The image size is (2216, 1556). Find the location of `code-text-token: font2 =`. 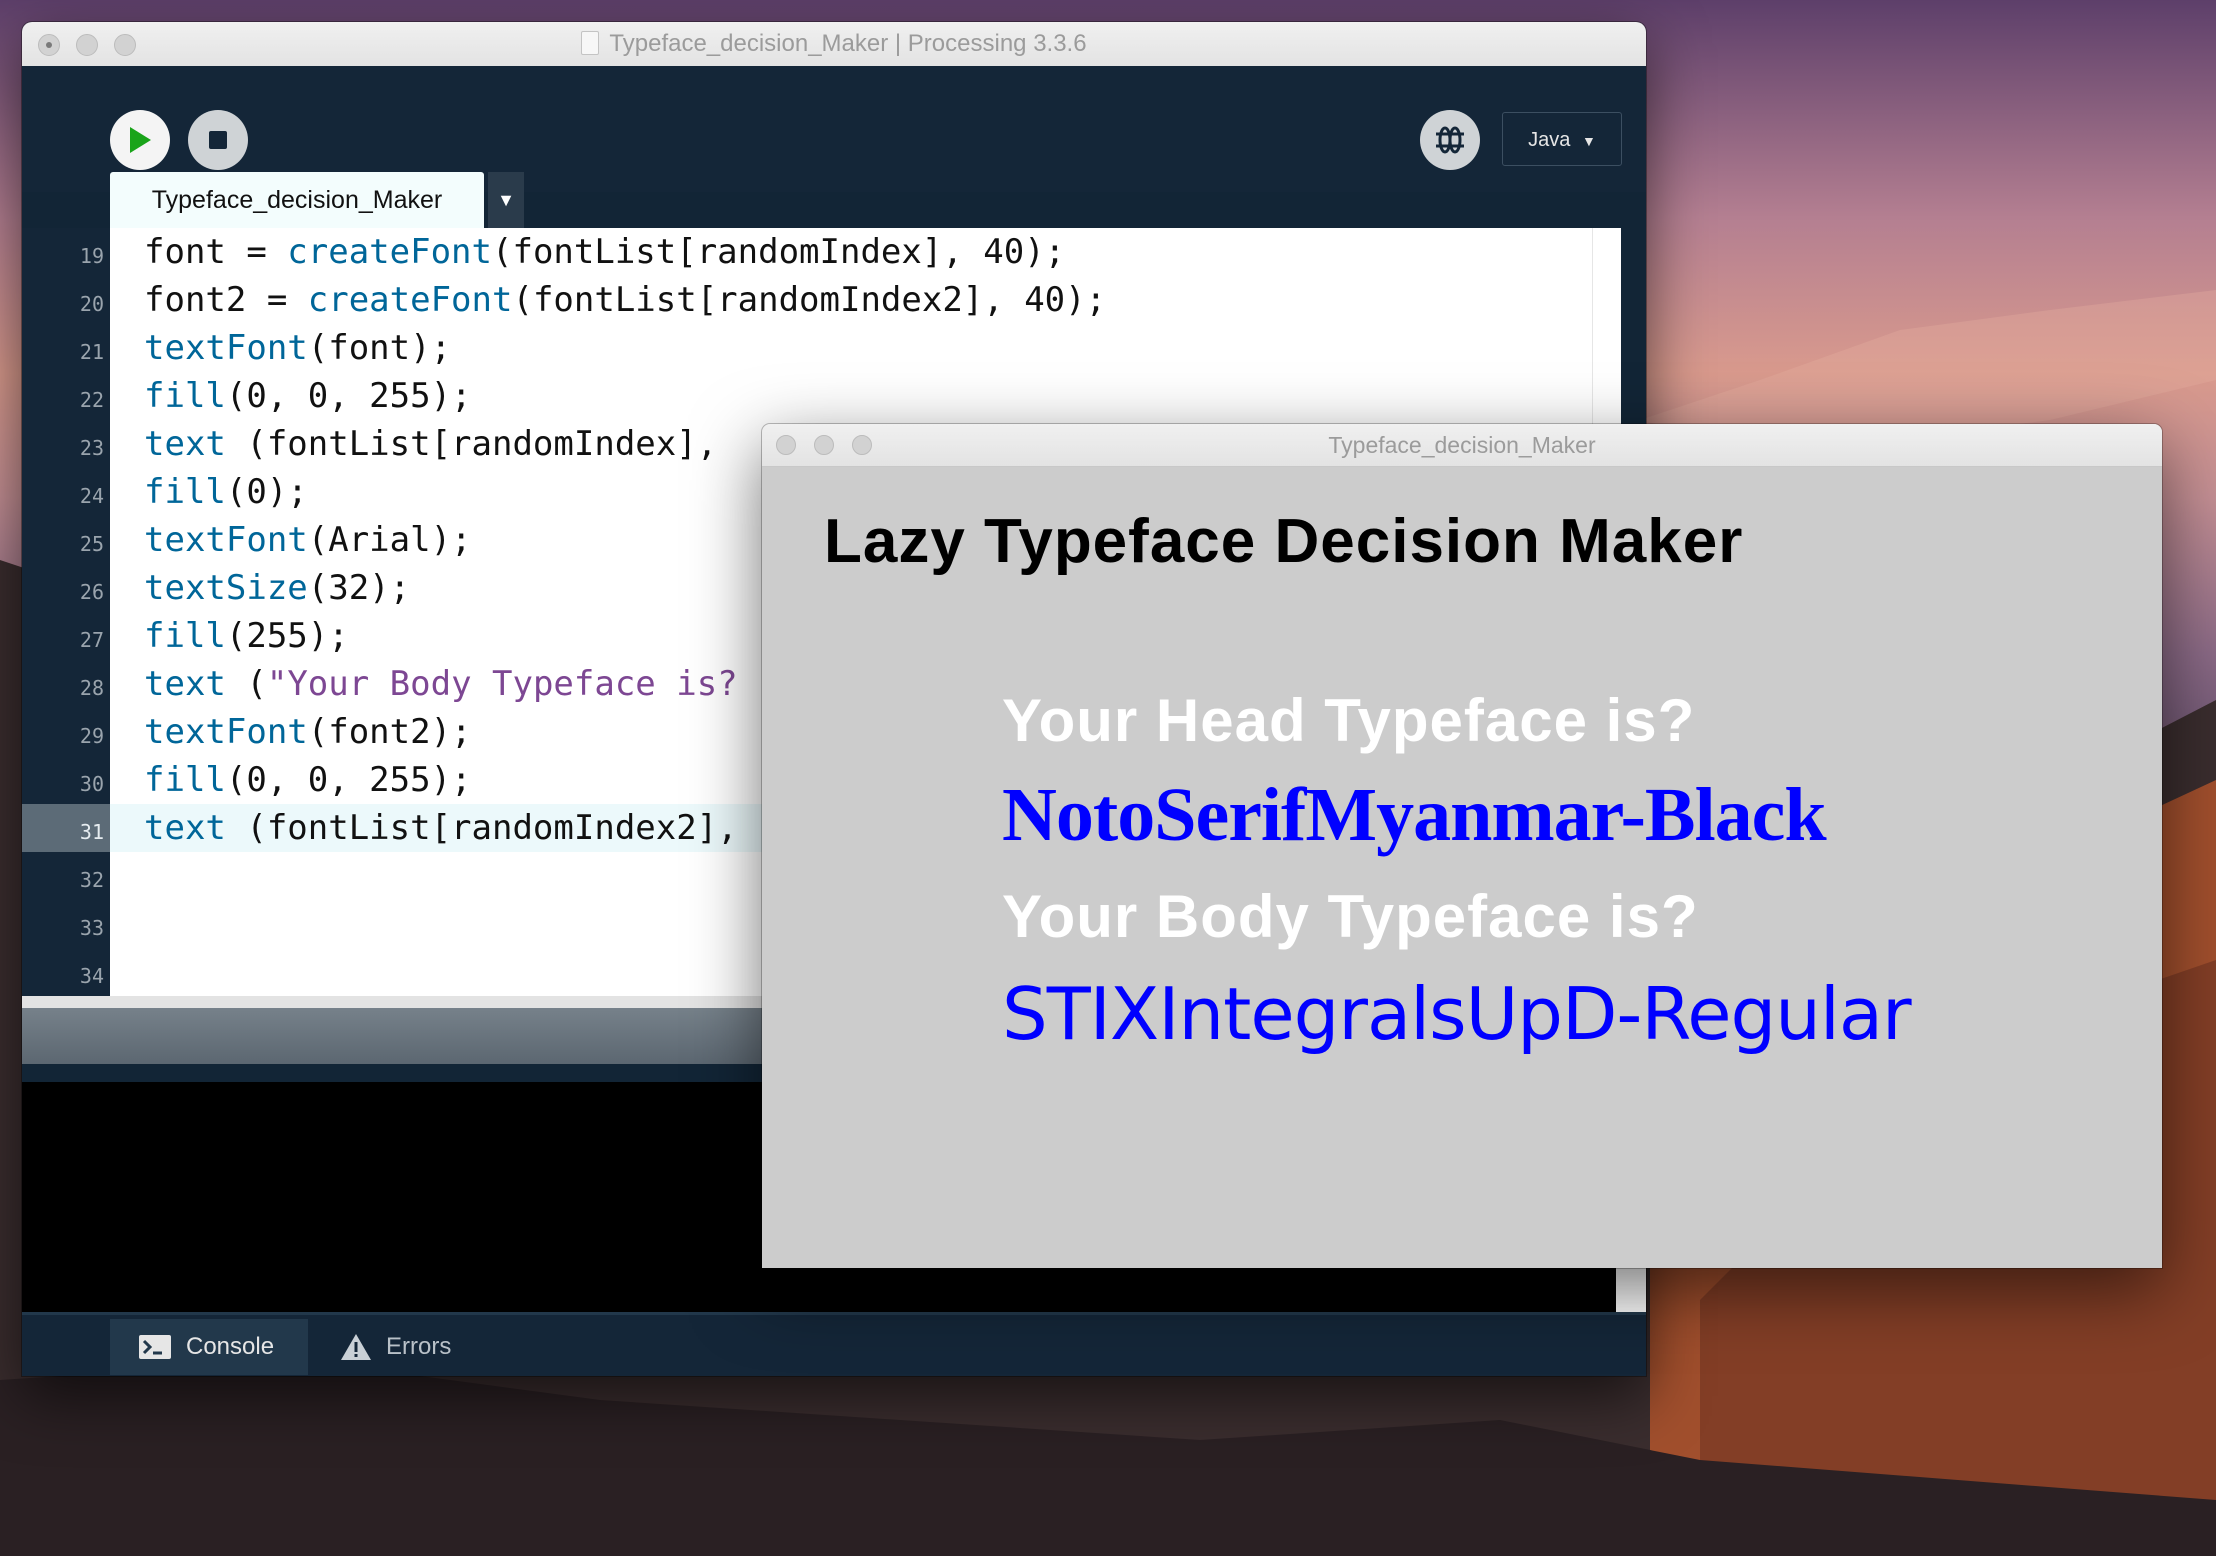

code-text-token: font2 = is located at coordinates (226, 300).